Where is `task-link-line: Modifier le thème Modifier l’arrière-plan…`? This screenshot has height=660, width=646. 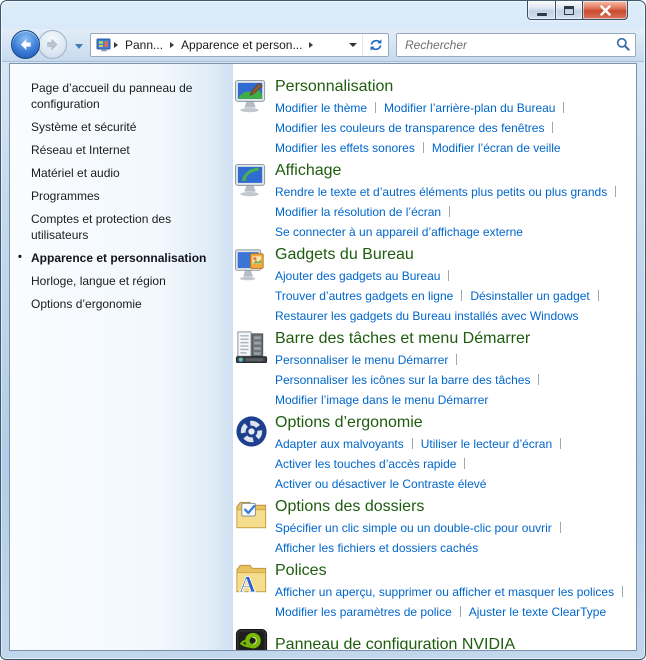
task-link-line: Modifier le thème Modifier l’arrière-plan… is located at coordinates (423, 108).